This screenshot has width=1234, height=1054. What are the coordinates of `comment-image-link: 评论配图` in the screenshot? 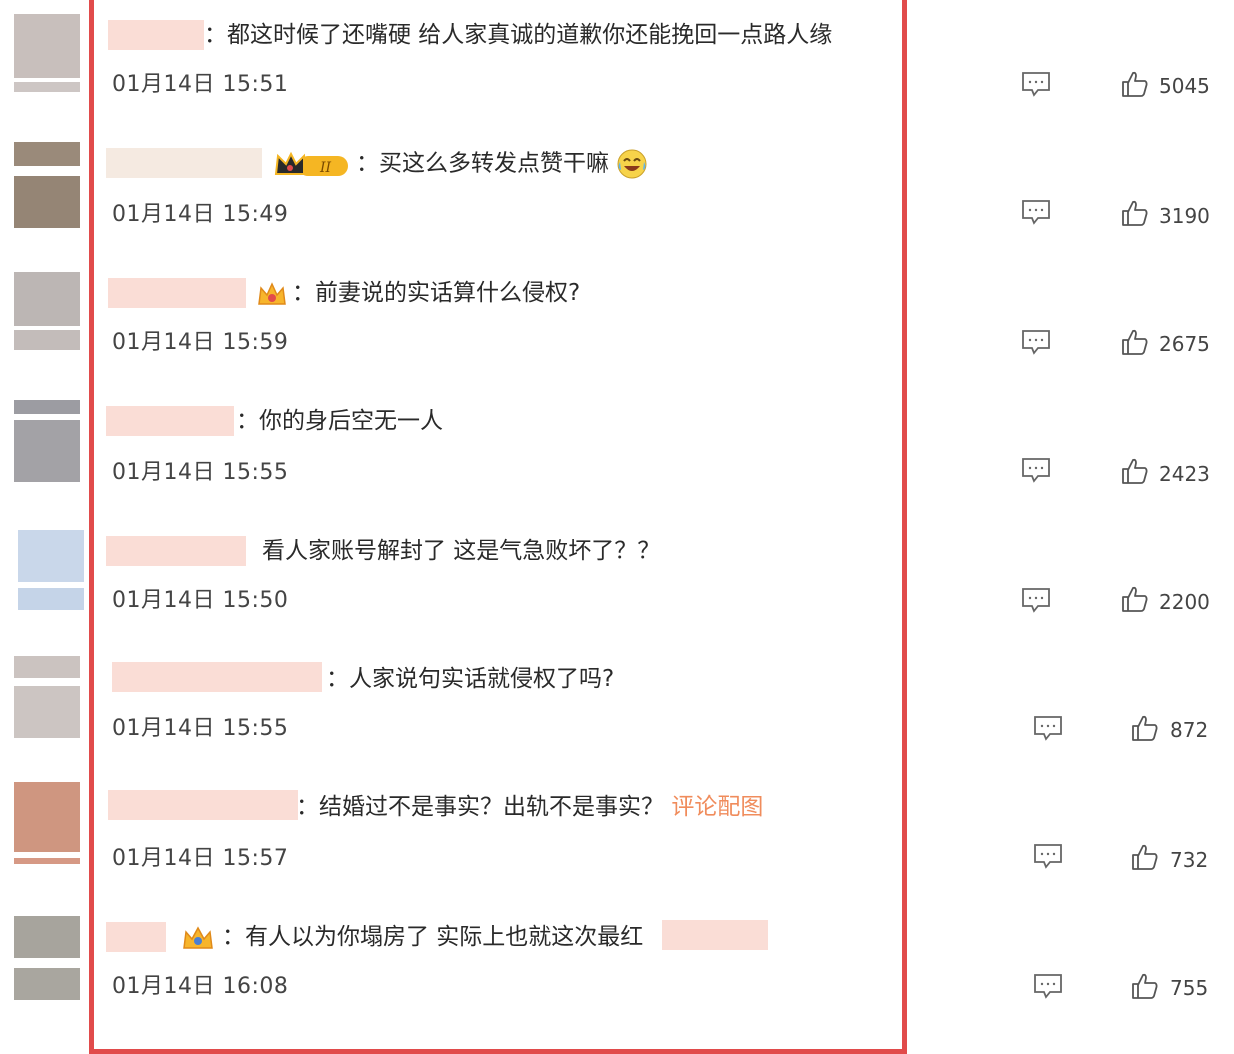 It's located at (717, 807).